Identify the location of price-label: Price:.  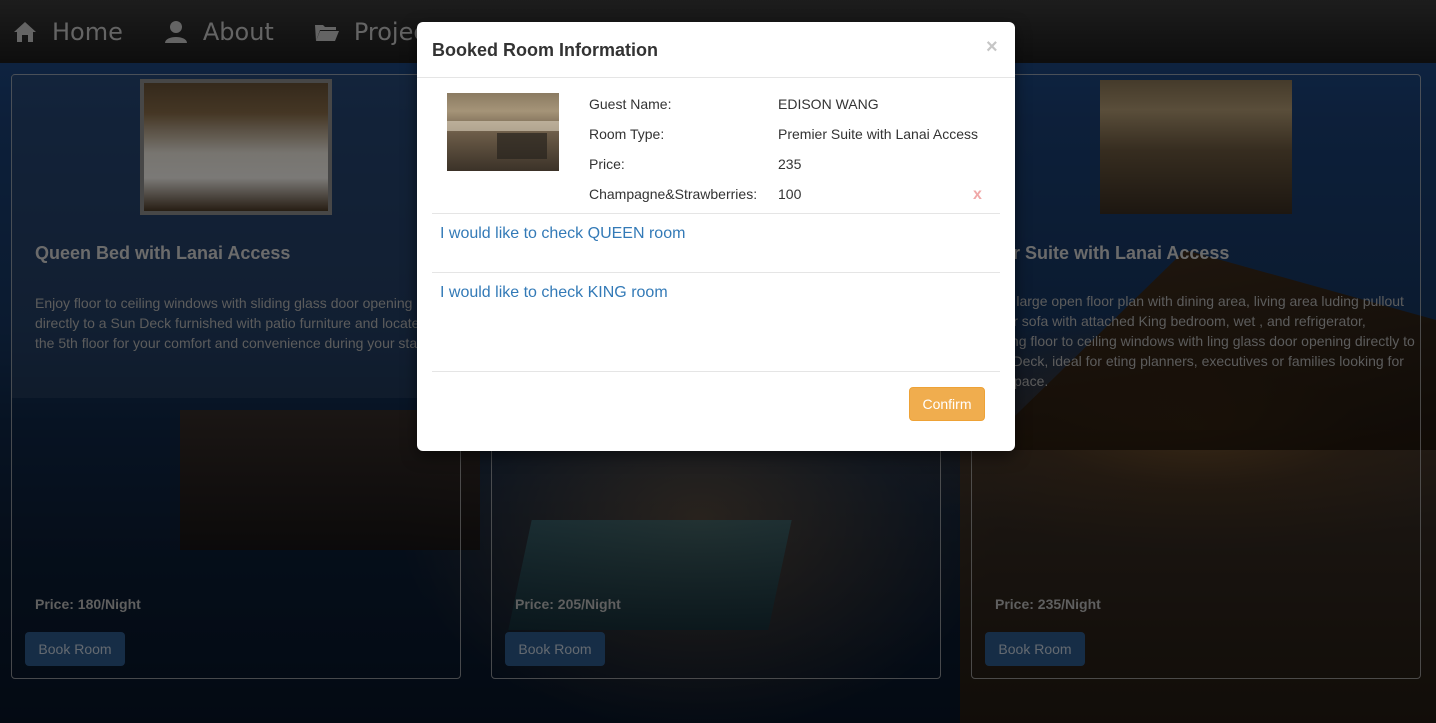
(607, 164).